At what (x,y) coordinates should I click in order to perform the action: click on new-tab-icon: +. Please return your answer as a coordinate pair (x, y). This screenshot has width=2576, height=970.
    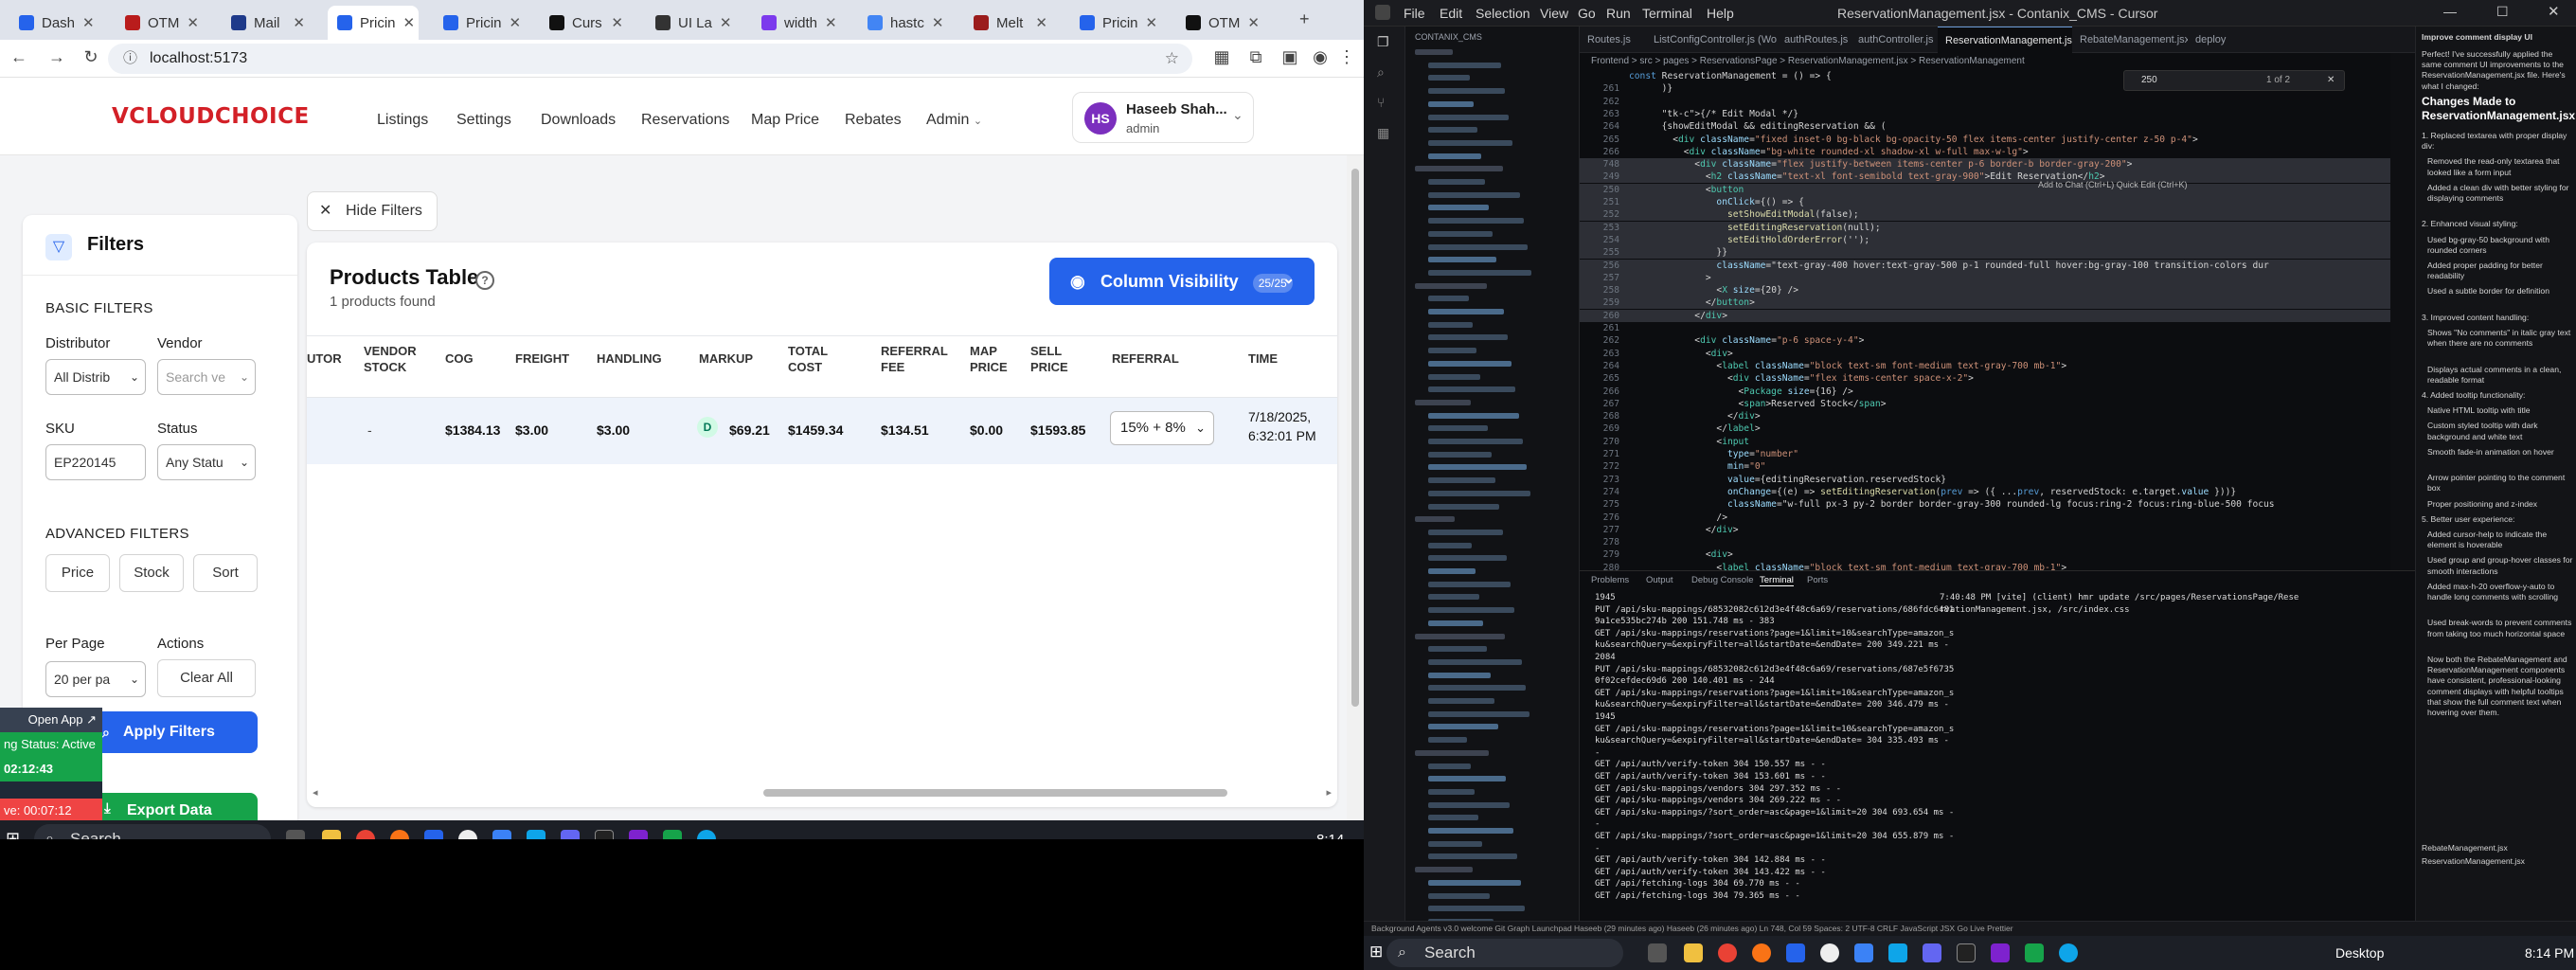
    Looking at the image, I should click on (1304, 19).